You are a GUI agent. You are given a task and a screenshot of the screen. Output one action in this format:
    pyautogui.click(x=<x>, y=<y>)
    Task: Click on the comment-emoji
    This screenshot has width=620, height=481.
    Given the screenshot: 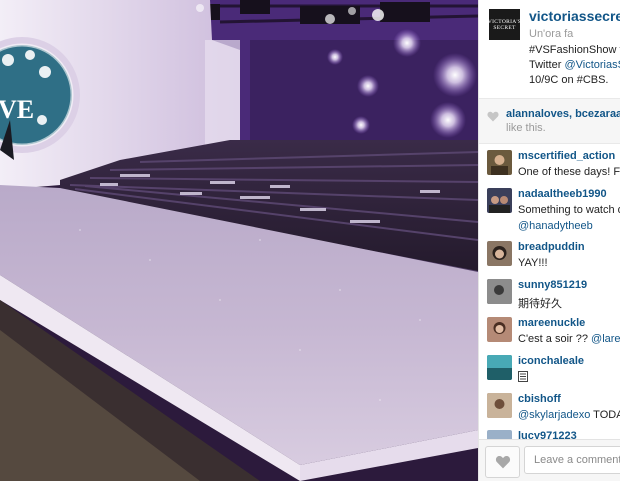 What is the action you would take?
    pyautogui.click(x=523, y=378)
    